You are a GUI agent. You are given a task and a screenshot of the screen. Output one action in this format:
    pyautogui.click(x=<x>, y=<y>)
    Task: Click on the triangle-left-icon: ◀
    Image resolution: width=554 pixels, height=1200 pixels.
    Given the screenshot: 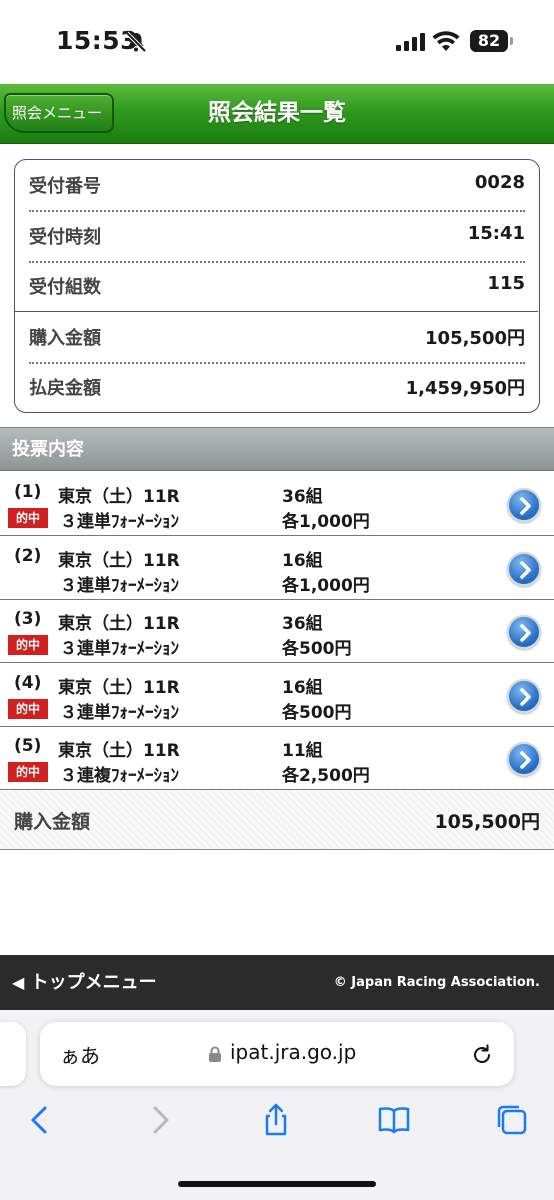 What is the action you would take?
    pyautogui.click(x=18, y=982)
    